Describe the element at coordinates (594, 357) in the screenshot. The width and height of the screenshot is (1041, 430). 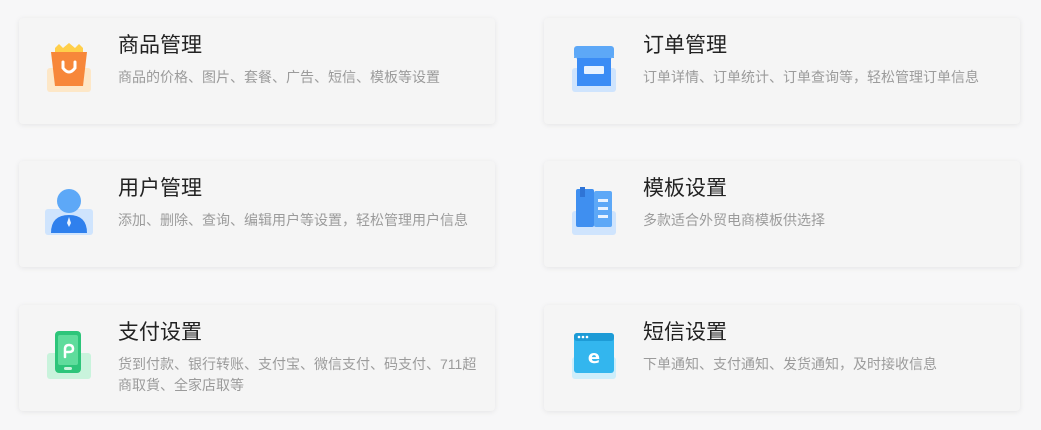
I see `svg-text: e` at that location.